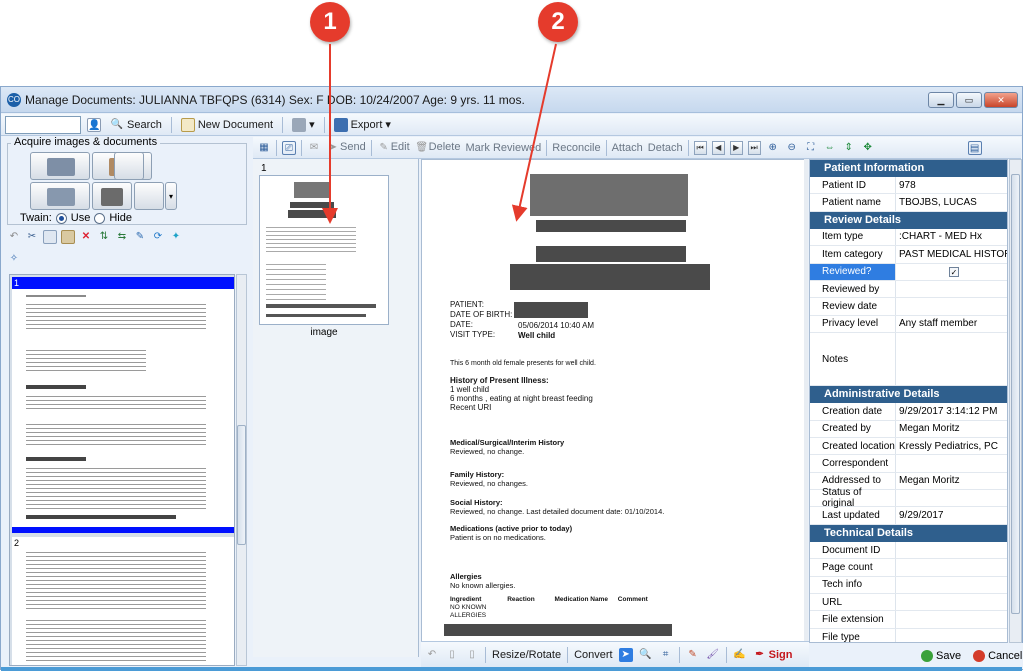 Image resolution: width=1023 pixels, height=671 pixels. What do you see at coordinates (951, 306) in the screenshot?
I see `review-date-value` at bounding box center [951, 306].